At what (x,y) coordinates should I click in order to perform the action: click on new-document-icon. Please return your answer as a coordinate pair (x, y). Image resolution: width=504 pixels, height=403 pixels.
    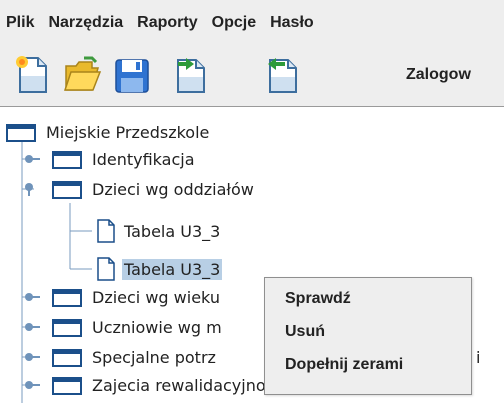
    Looking at the image, I should click on (31, 74).